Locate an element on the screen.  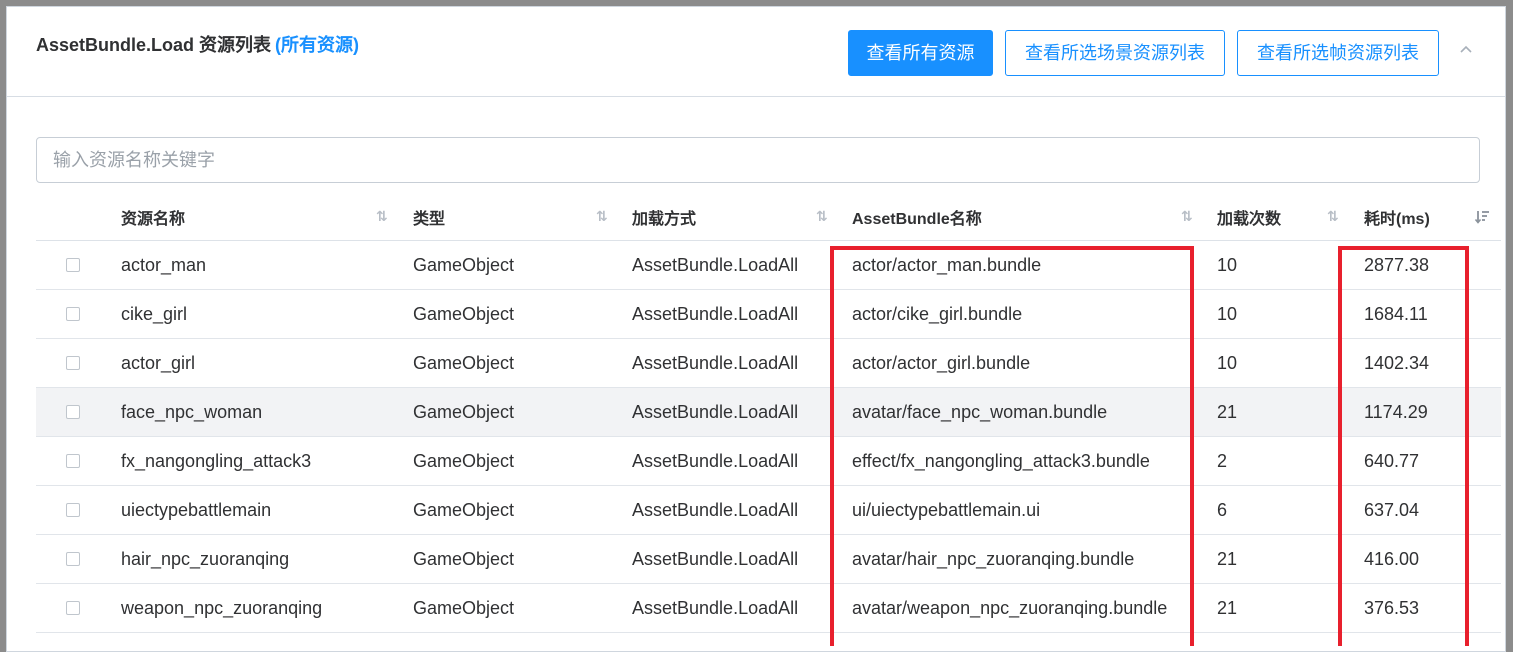
cell-name: fx_nangongling_attack3 is located at coordinates (216, 460).